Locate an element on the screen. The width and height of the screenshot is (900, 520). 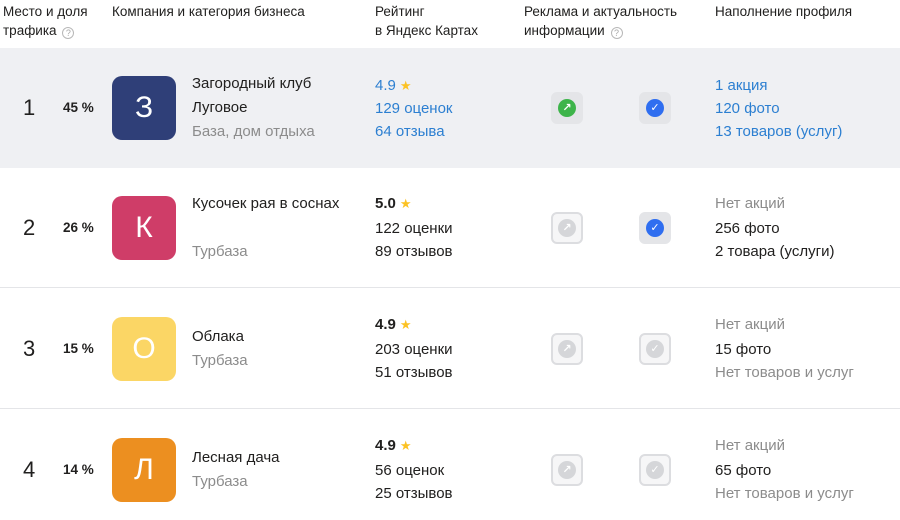
traffic-share: 45 % is located at coordinates (78, 107).